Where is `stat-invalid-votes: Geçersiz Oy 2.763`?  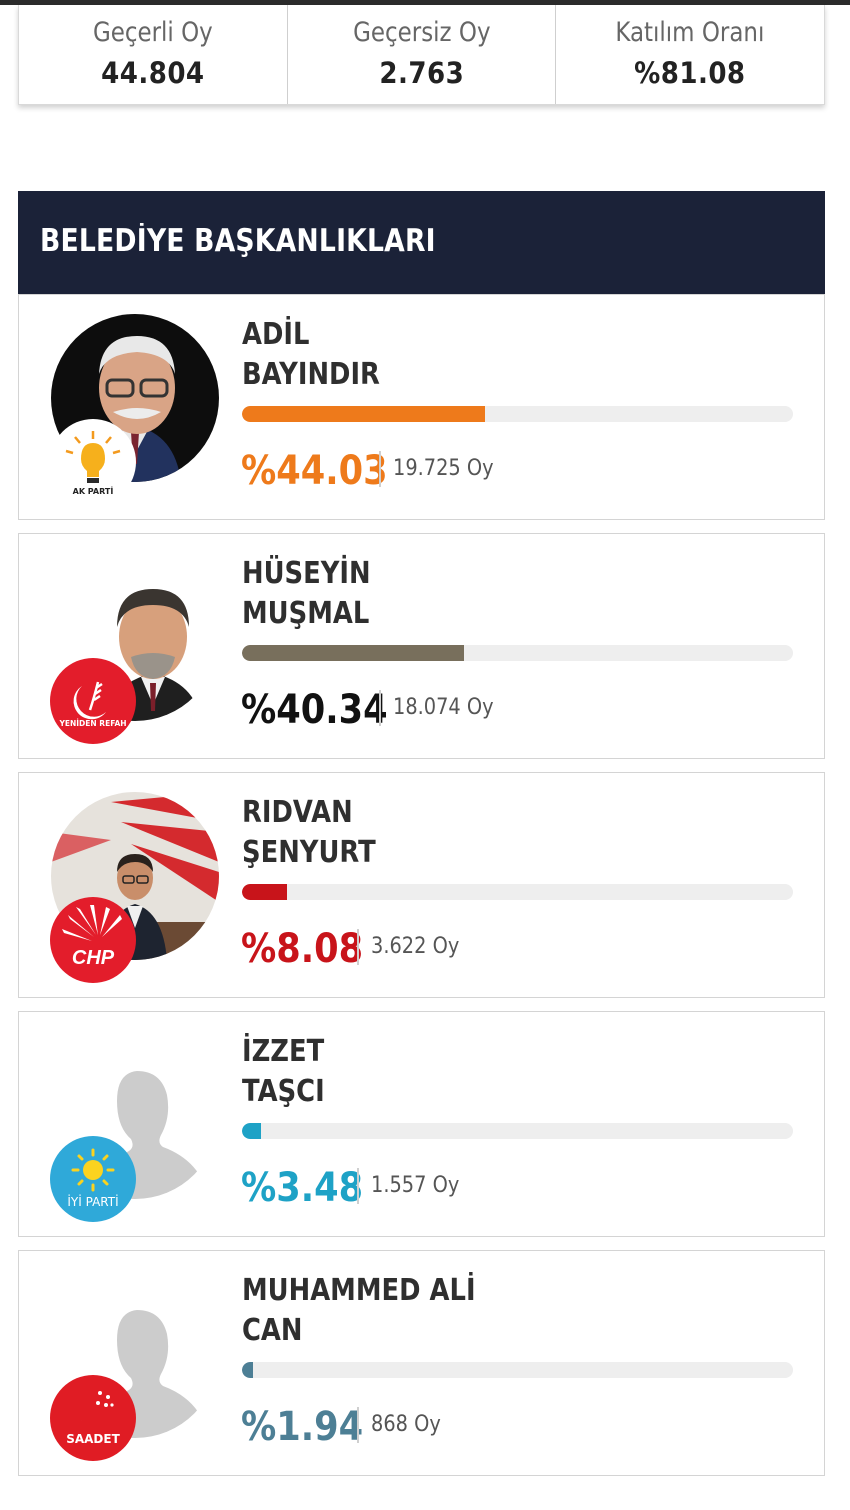
stat-invalid-votes: Geçersiz Oy 2.763 is located at coordinates (422, 54).